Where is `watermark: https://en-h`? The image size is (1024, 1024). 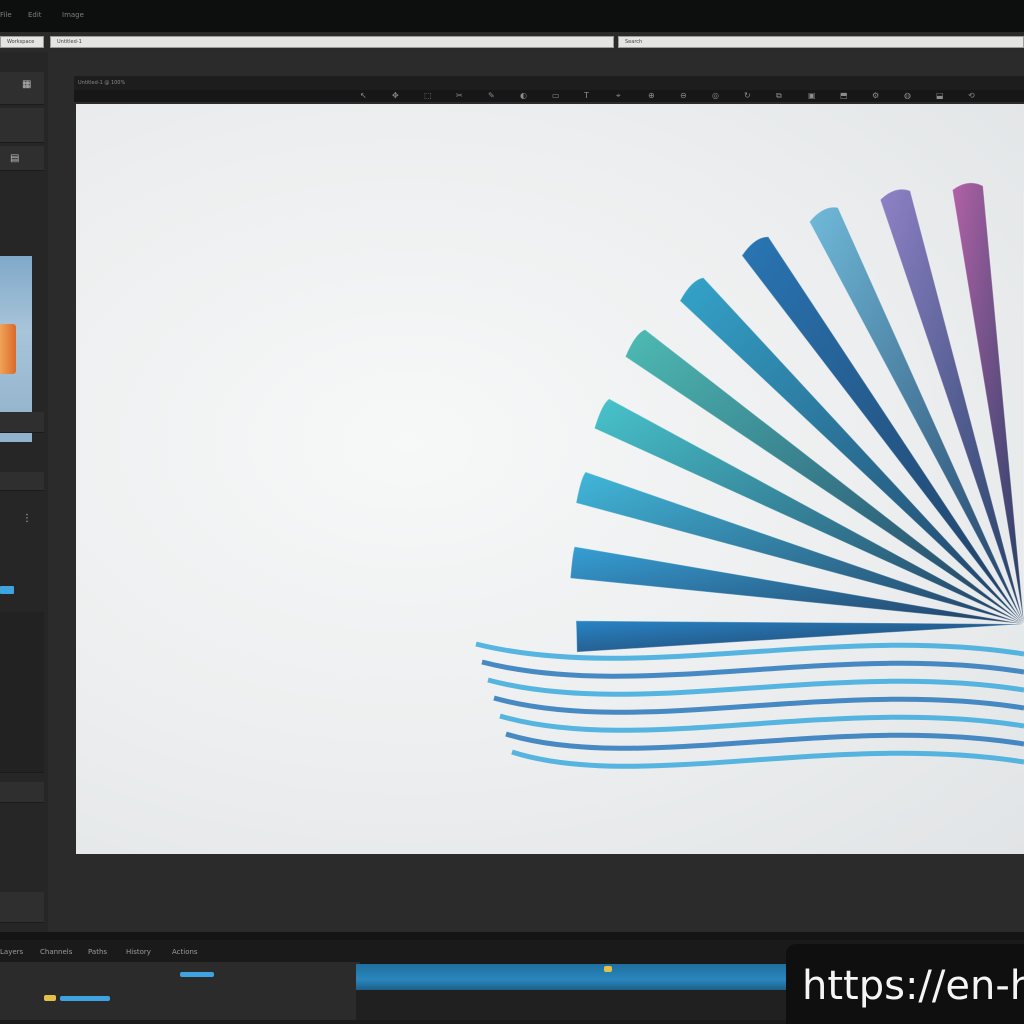
watermark: https://en-h is located at coordinates (905, 984).